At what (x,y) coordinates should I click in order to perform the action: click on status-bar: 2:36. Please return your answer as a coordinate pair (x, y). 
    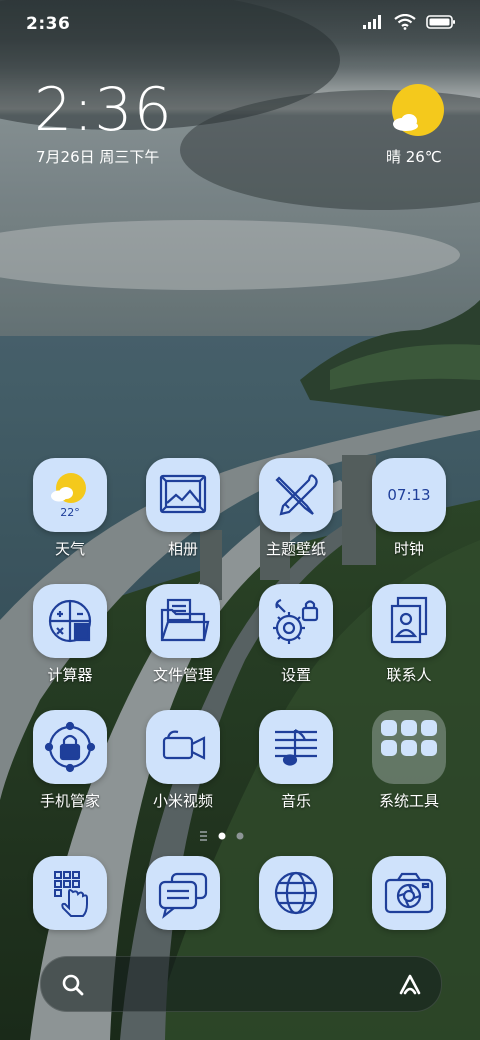
    Looking at the image, I should click on (240, 25).